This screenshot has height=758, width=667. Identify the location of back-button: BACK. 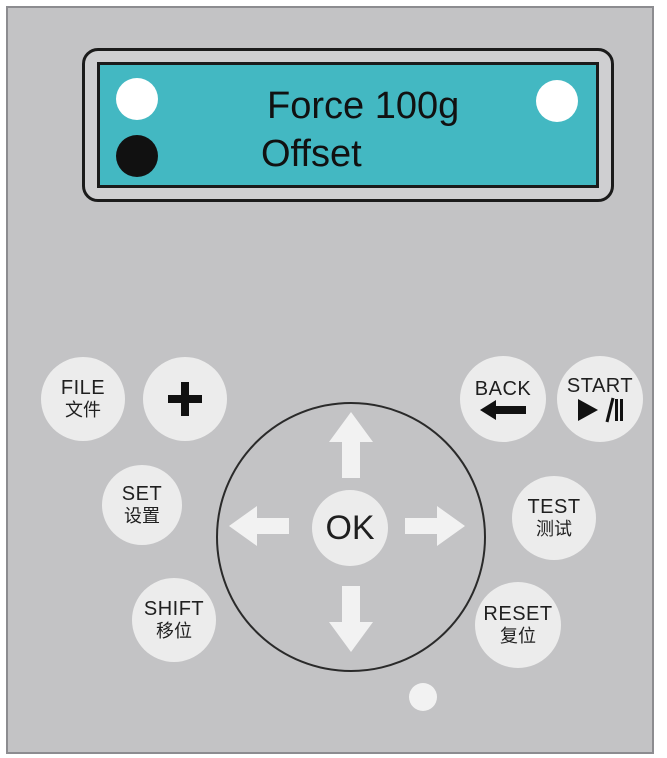
(503, 399).